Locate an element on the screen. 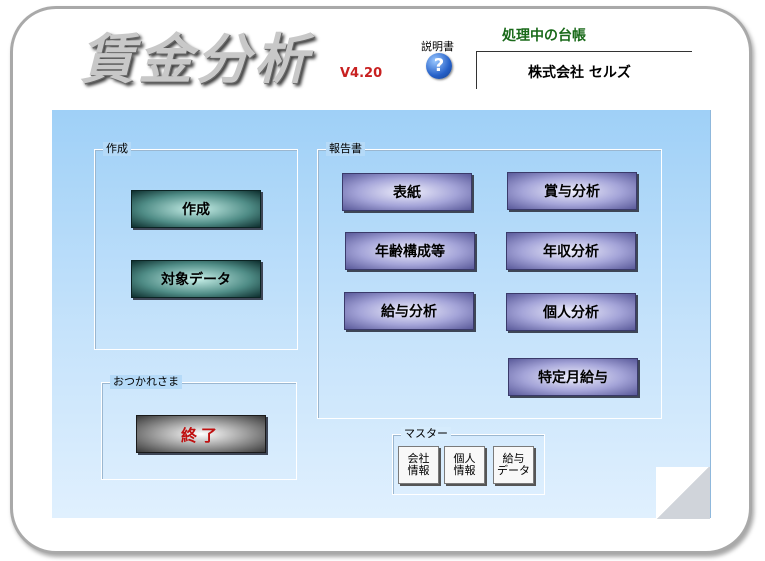 The width and height of the screenshot is (765, 561). specific-month-salary-button: 特定月給与 is located at coordinates (573, 377).